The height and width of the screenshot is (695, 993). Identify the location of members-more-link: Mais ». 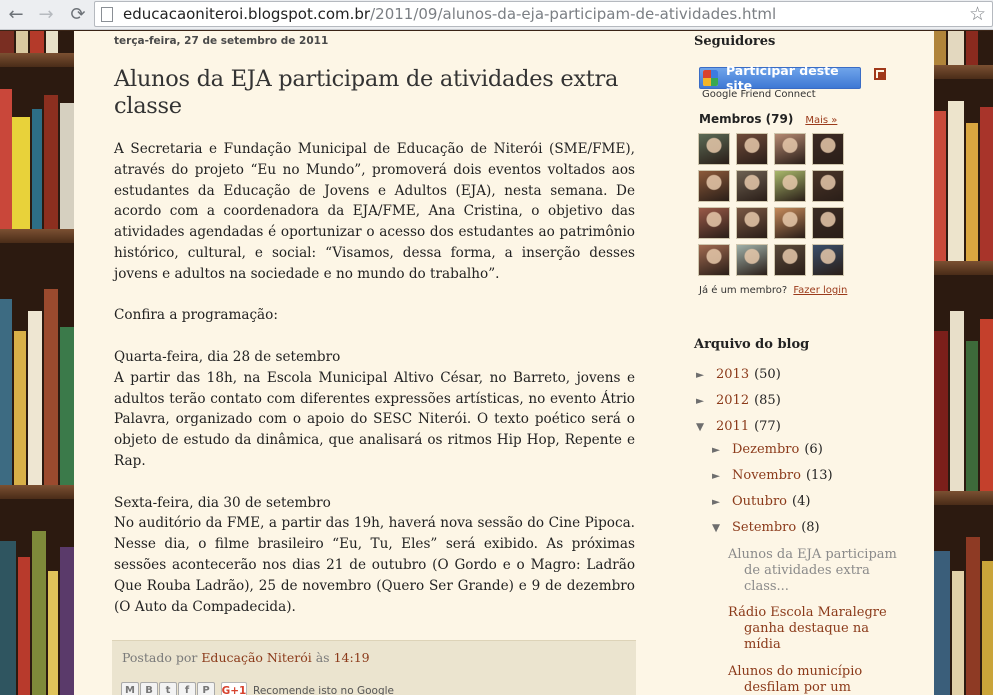
(821, 120).